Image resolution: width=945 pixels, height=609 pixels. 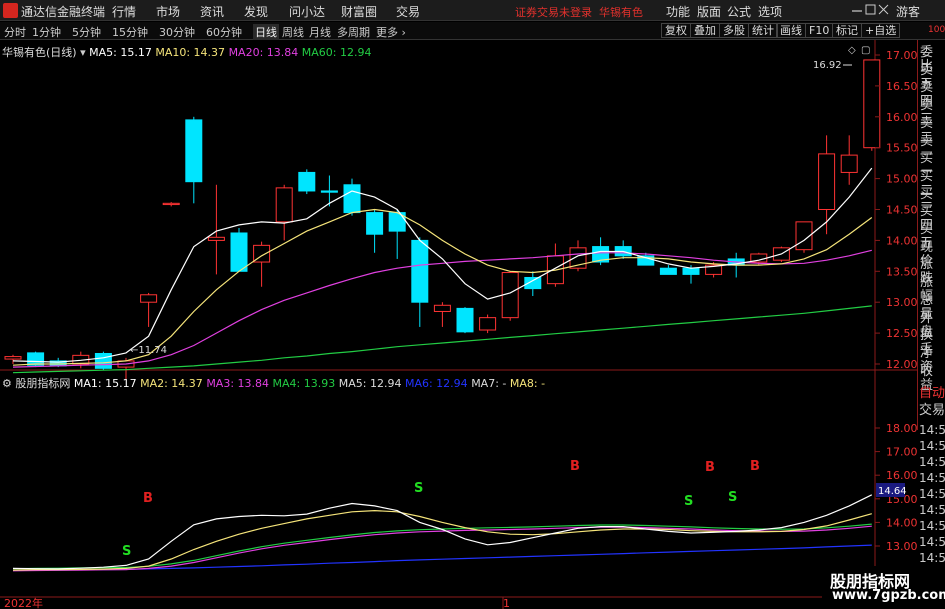 I want to click on period-15min: 15分钟, so click(x=130, y=32).